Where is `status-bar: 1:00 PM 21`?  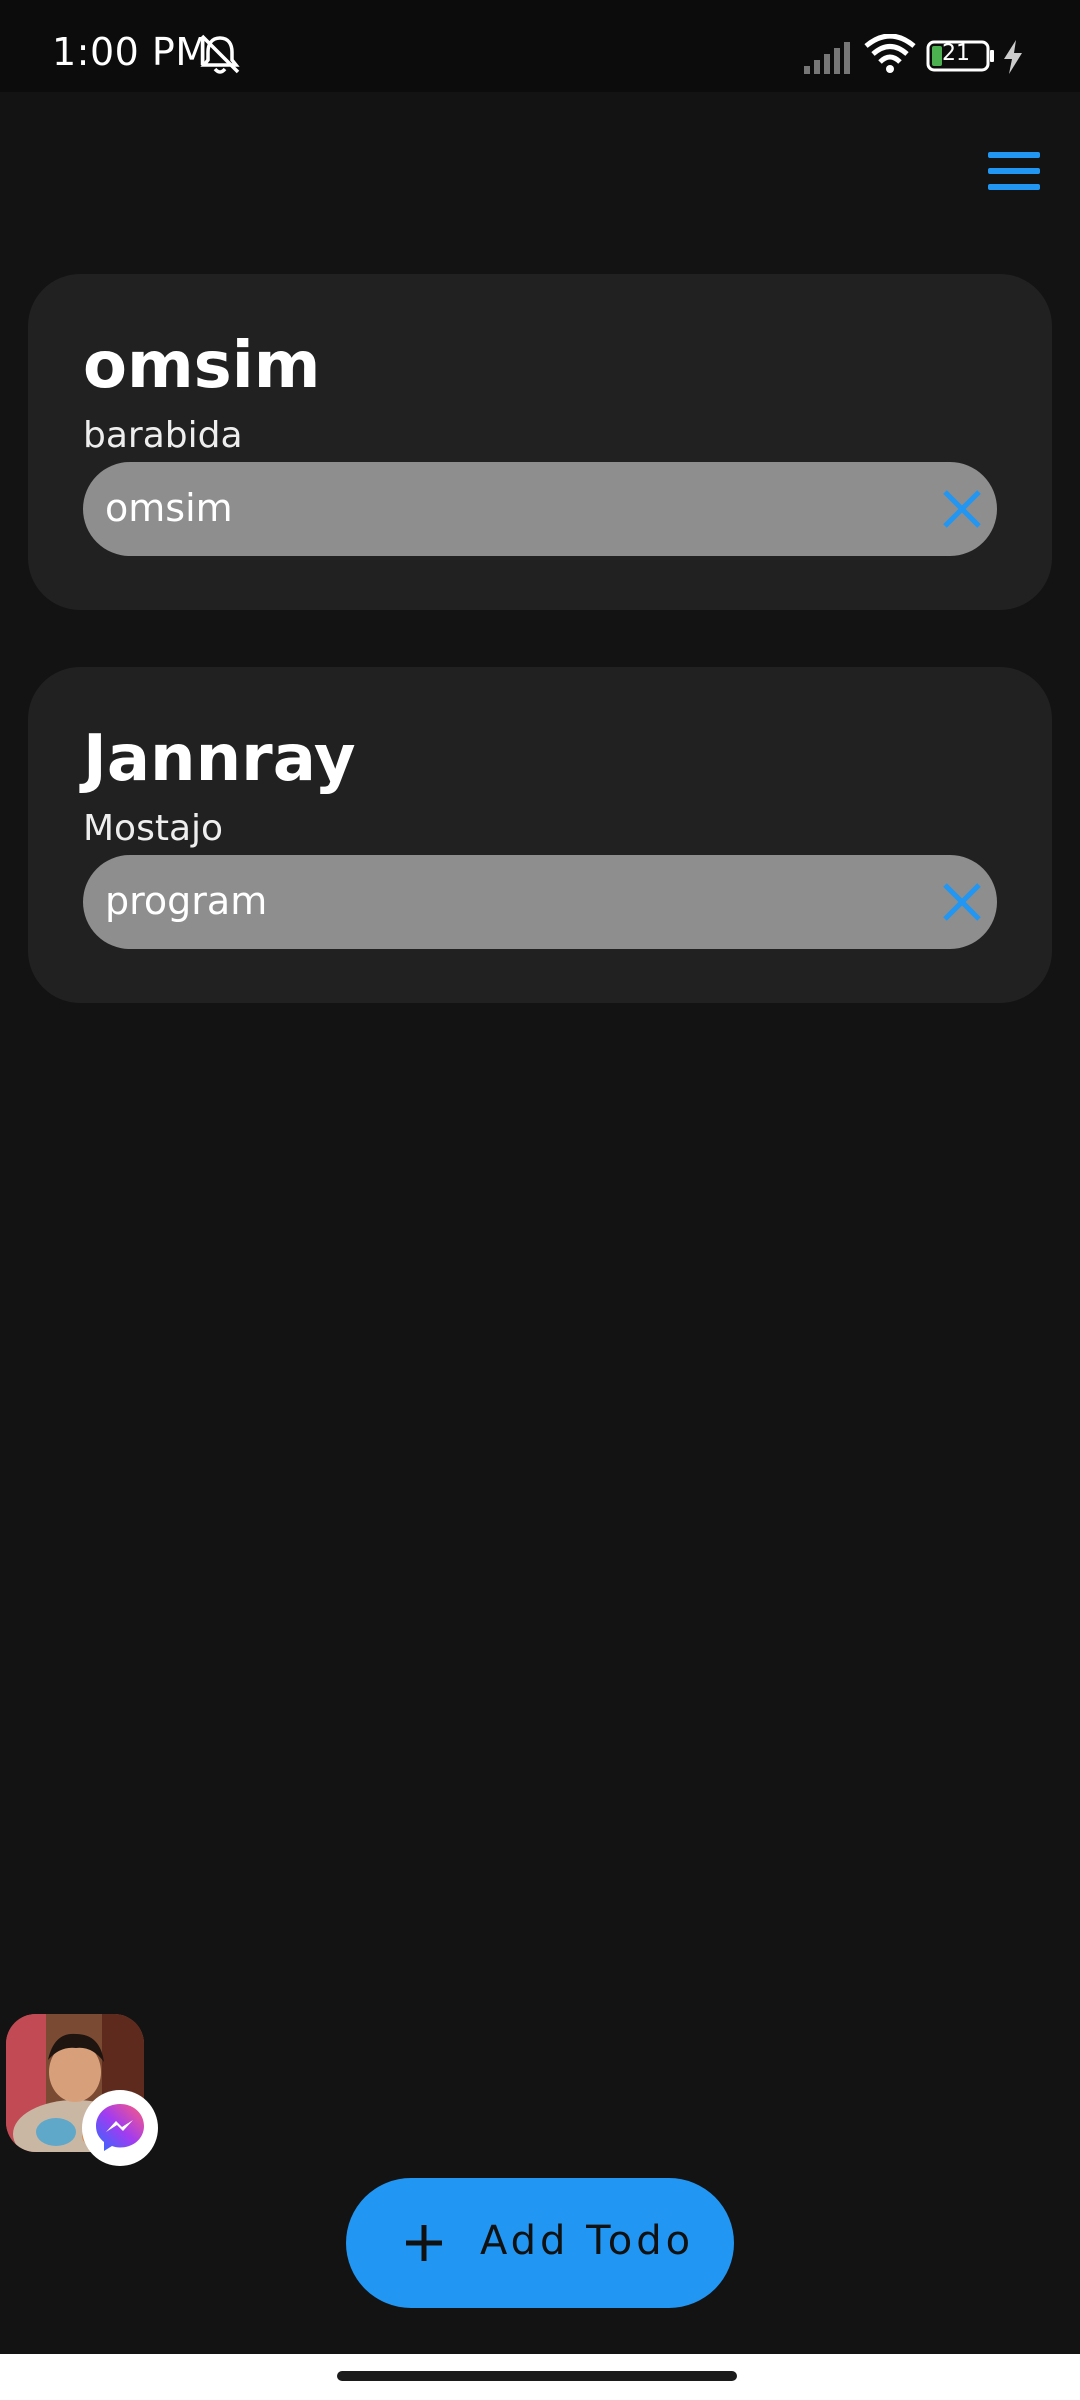
status-bar: 1:00 PM 21 is located at coordinates (540, 46).